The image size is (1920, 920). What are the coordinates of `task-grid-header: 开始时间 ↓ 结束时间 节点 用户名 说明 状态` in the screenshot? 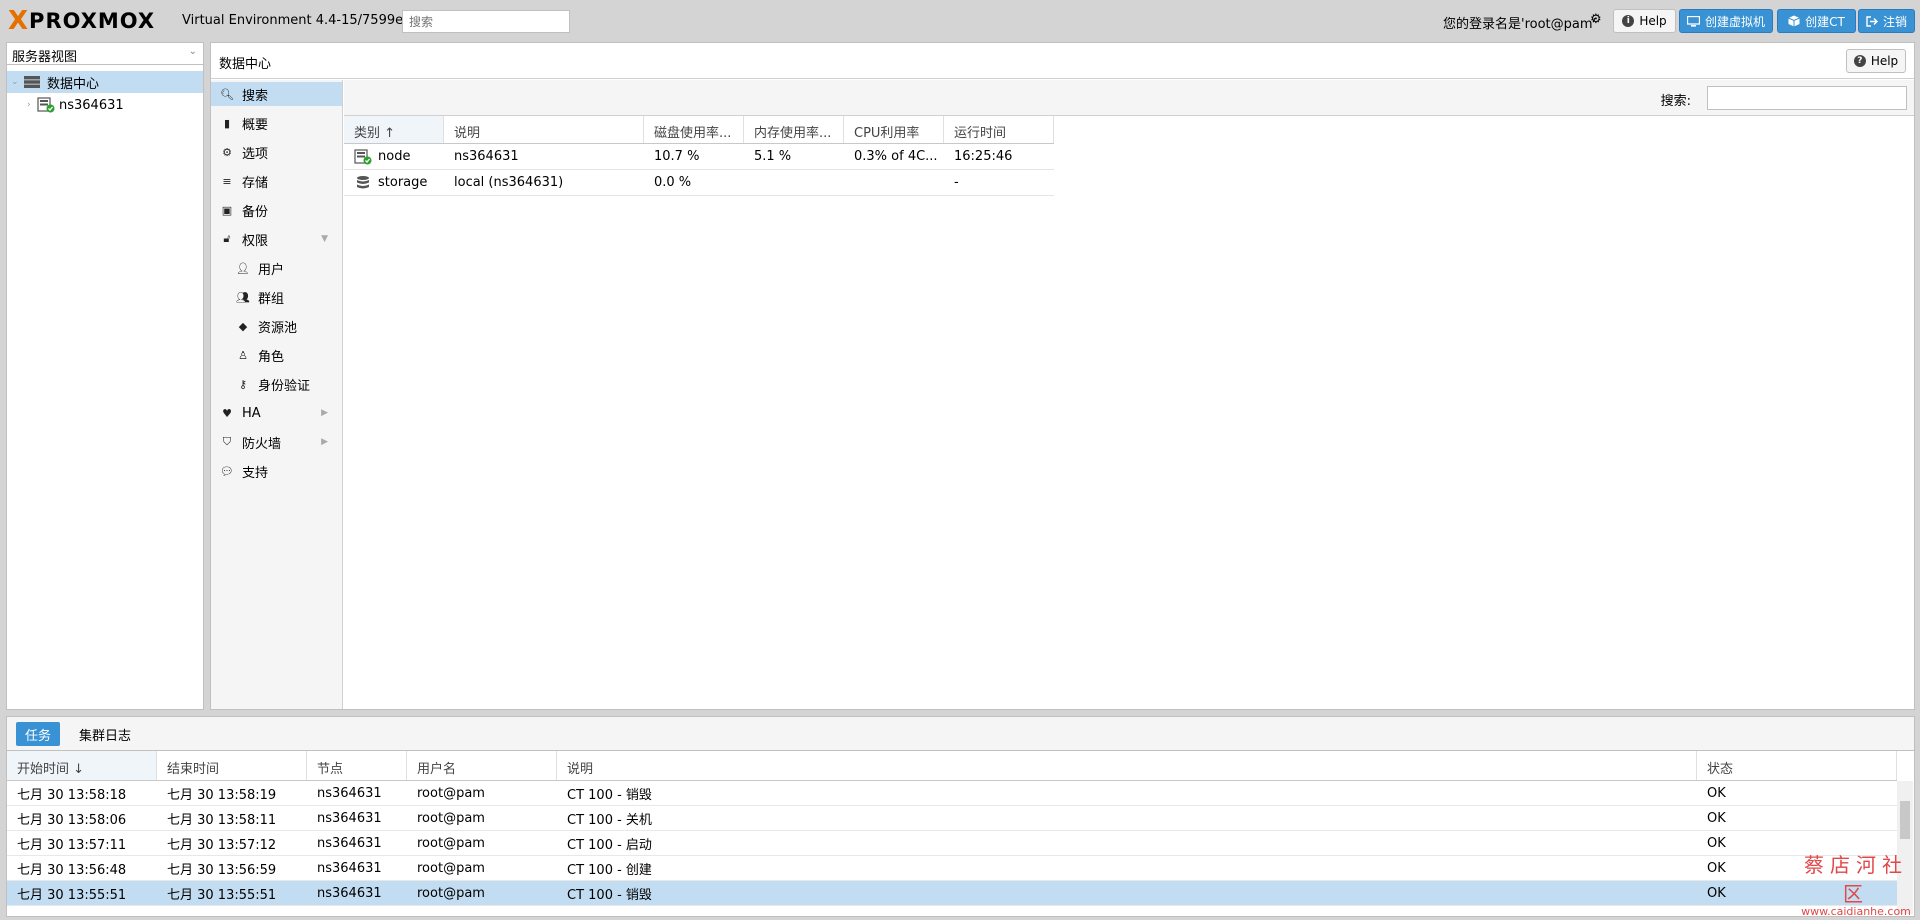 It's located at (952, 766).